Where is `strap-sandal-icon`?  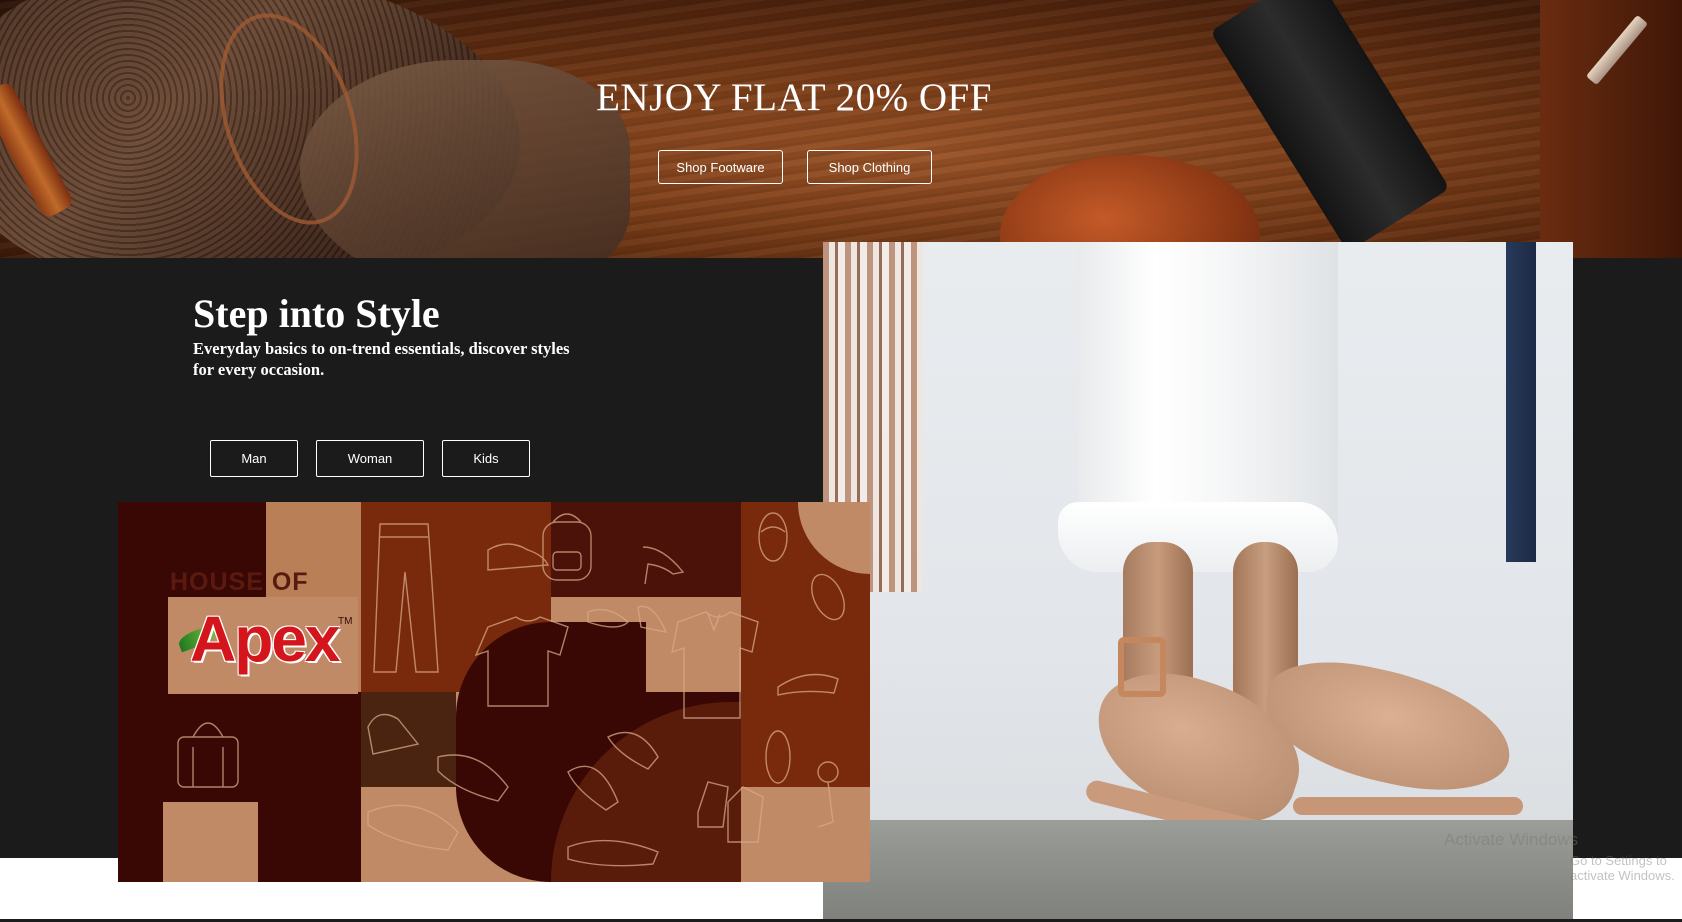
strap-sandal-icon is located at coordinates (802, 779).